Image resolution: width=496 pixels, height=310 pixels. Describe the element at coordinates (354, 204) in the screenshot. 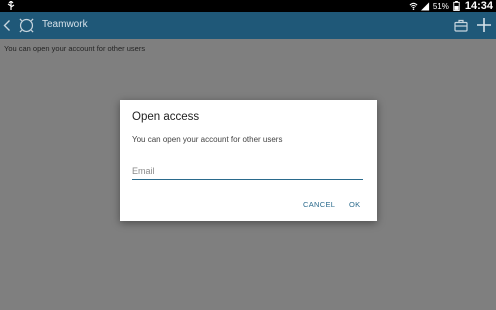

I see `ok-button: OK` at that location.